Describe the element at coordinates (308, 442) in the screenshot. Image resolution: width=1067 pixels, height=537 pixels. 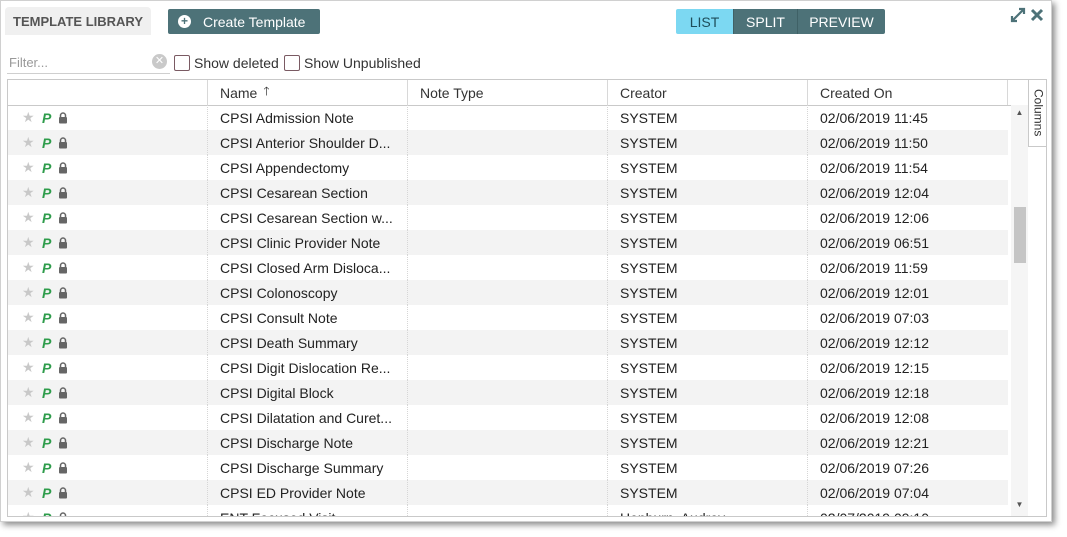
I see `cell-name: CPSI Discharge Note` at that location.